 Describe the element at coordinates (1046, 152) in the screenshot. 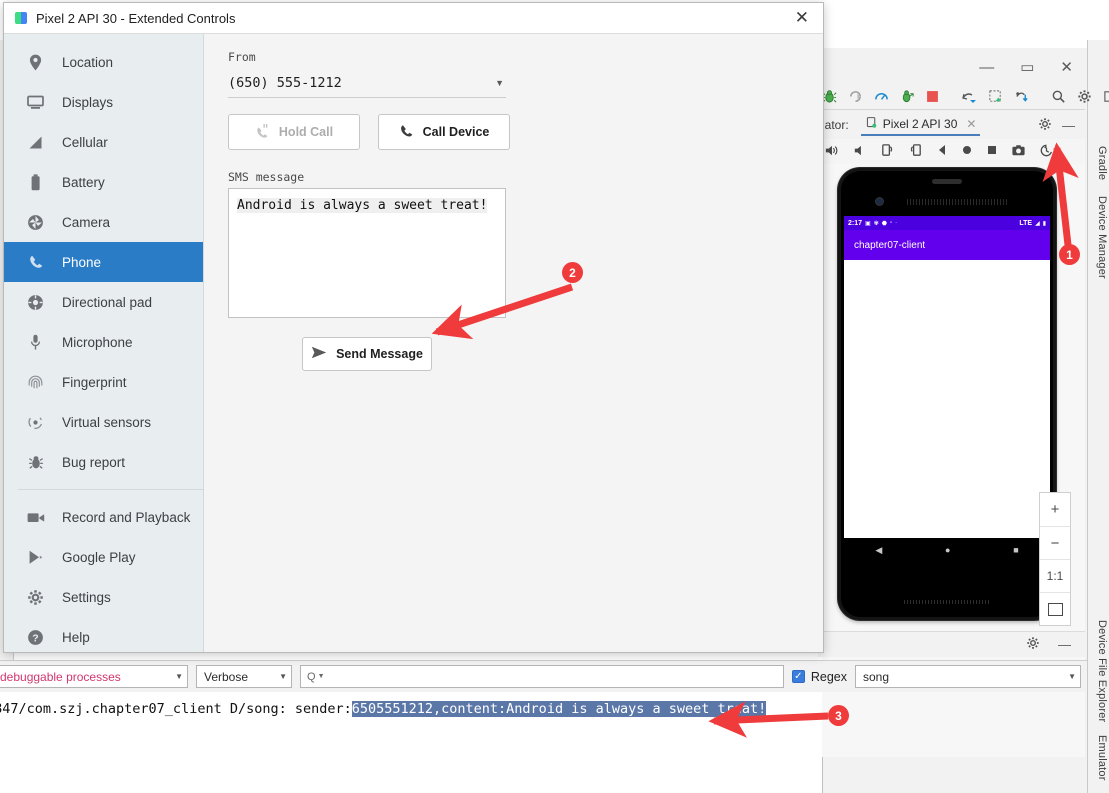

I see `history-icon` at that location.